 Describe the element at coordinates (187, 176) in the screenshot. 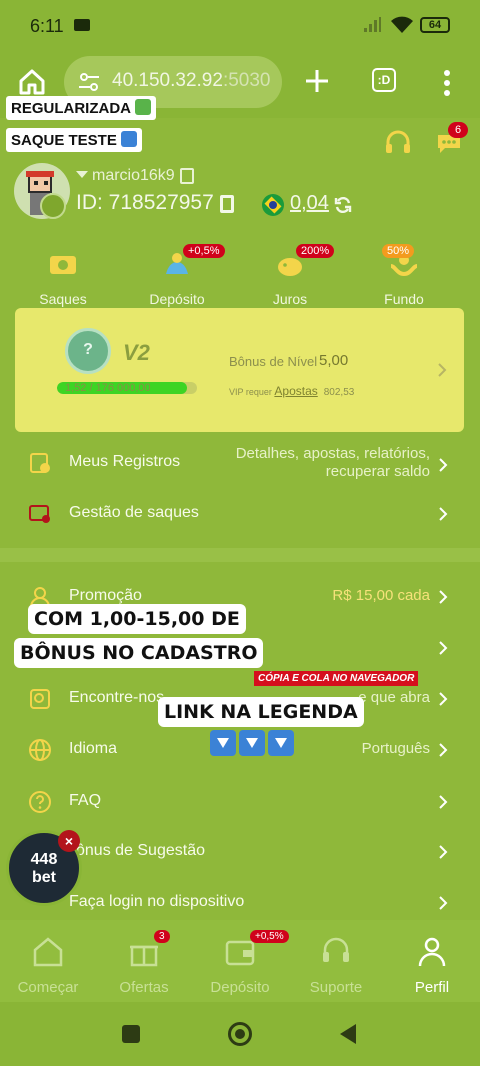

I see `copy-username-icon` at that location.